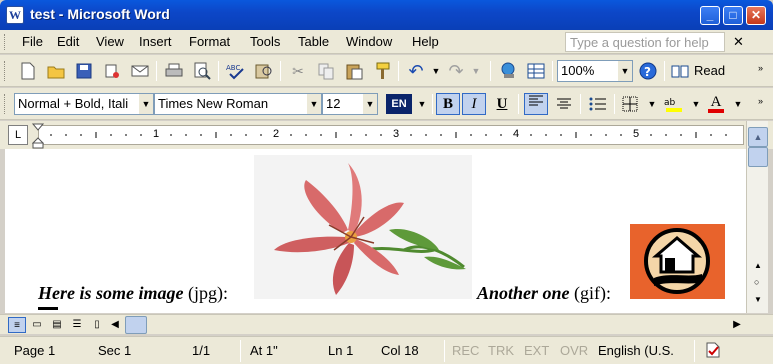  What do you see at coordinates (578, 70) in the screenshot?
I see `zoom-value: 100%` at bounding box center [578, 70].